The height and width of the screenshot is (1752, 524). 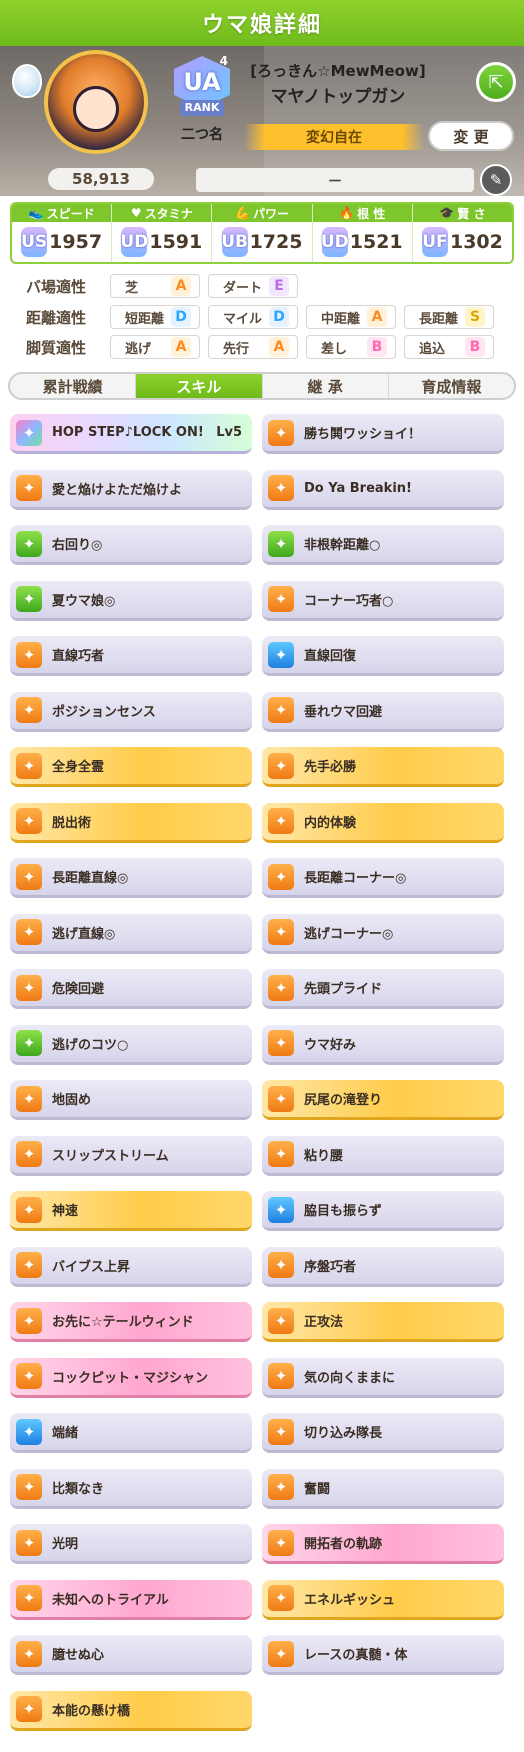 What do you see at coordinates (383, 1211) in the screenshot?
I see `skill-card: ✦ 脇目も振らず` at bounding box center [383, 1211].